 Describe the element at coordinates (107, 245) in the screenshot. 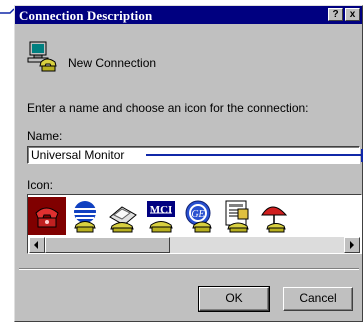

I see `scrollbar-thumb` at that location.